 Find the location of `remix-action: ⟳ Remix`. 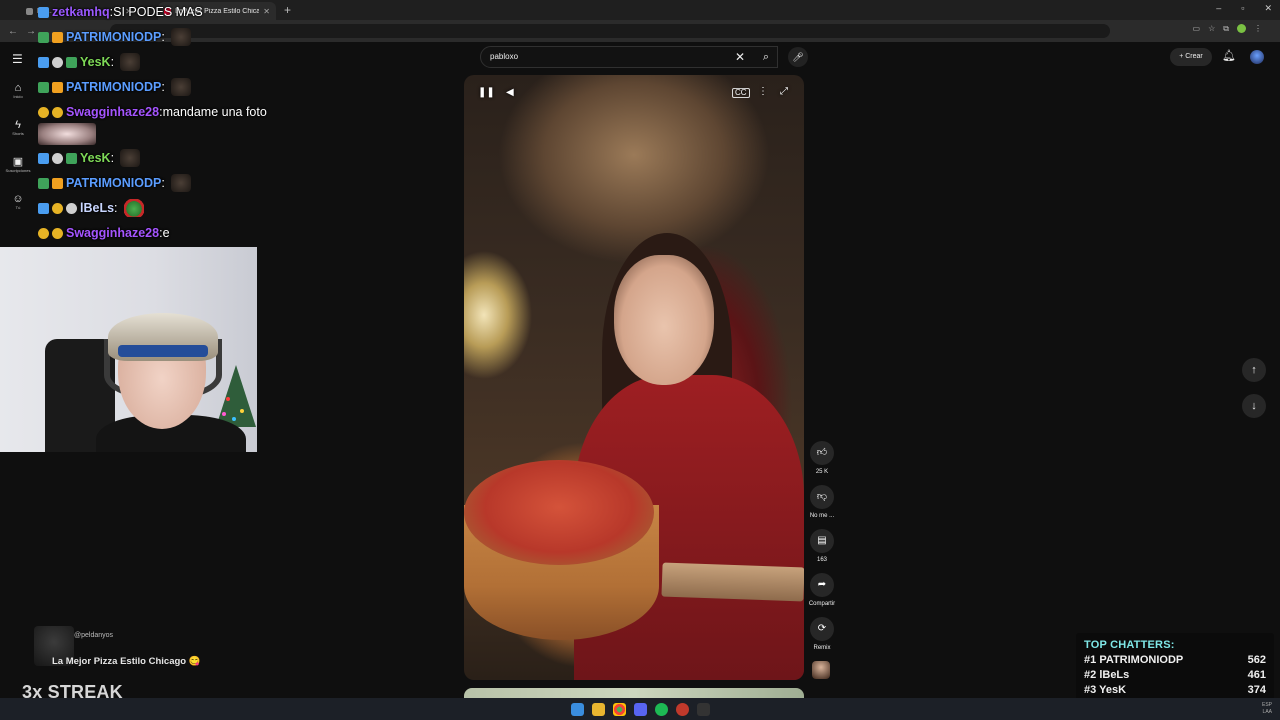

remix-action: ⟳ Remix is located at coordinates (822, 634).